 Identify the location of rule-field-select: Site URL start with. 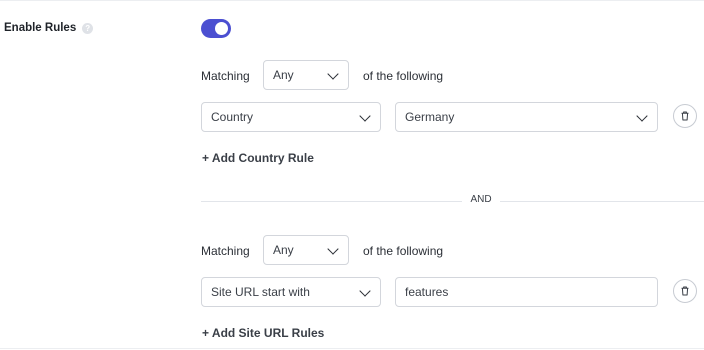
(291, 292).